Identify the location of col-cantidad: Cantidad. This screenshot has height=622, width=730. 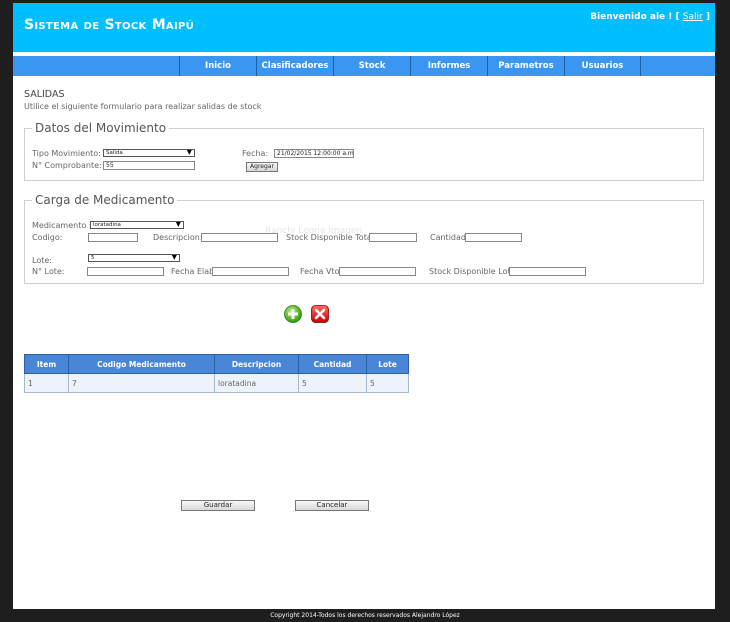
(332, 364).